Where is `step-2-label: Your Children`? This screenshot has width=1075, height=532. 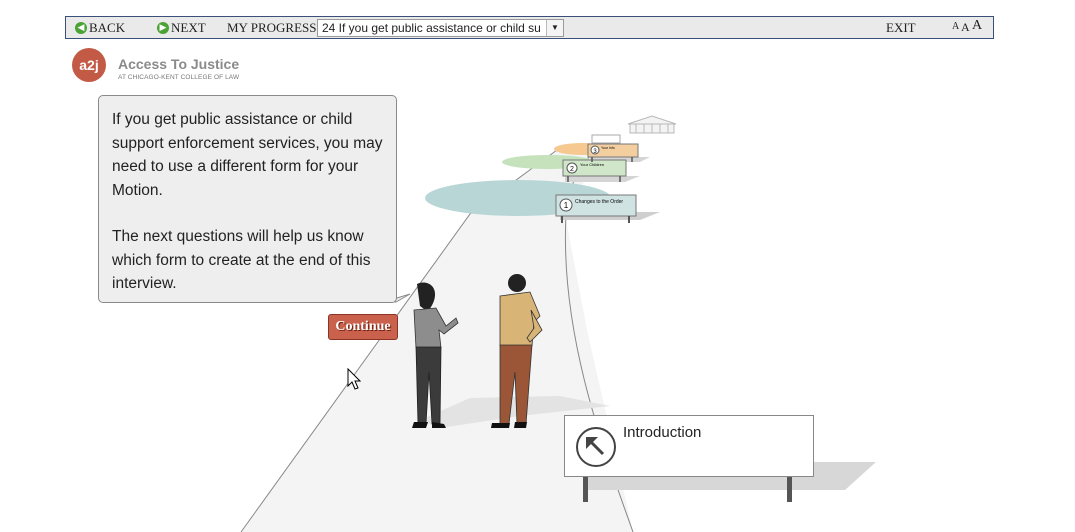
step-2-label: Your Children is located at coordinates (592, 164).